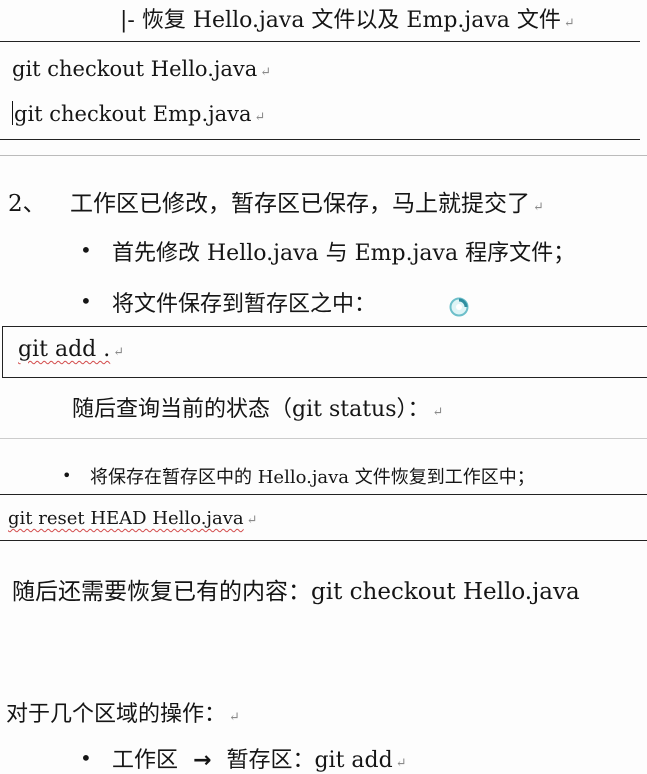 This screenshot has height=774, width=647. Describe the element at coordinates (64, 349) in the screenshot. I see `code-add-text: git add .` at that location.